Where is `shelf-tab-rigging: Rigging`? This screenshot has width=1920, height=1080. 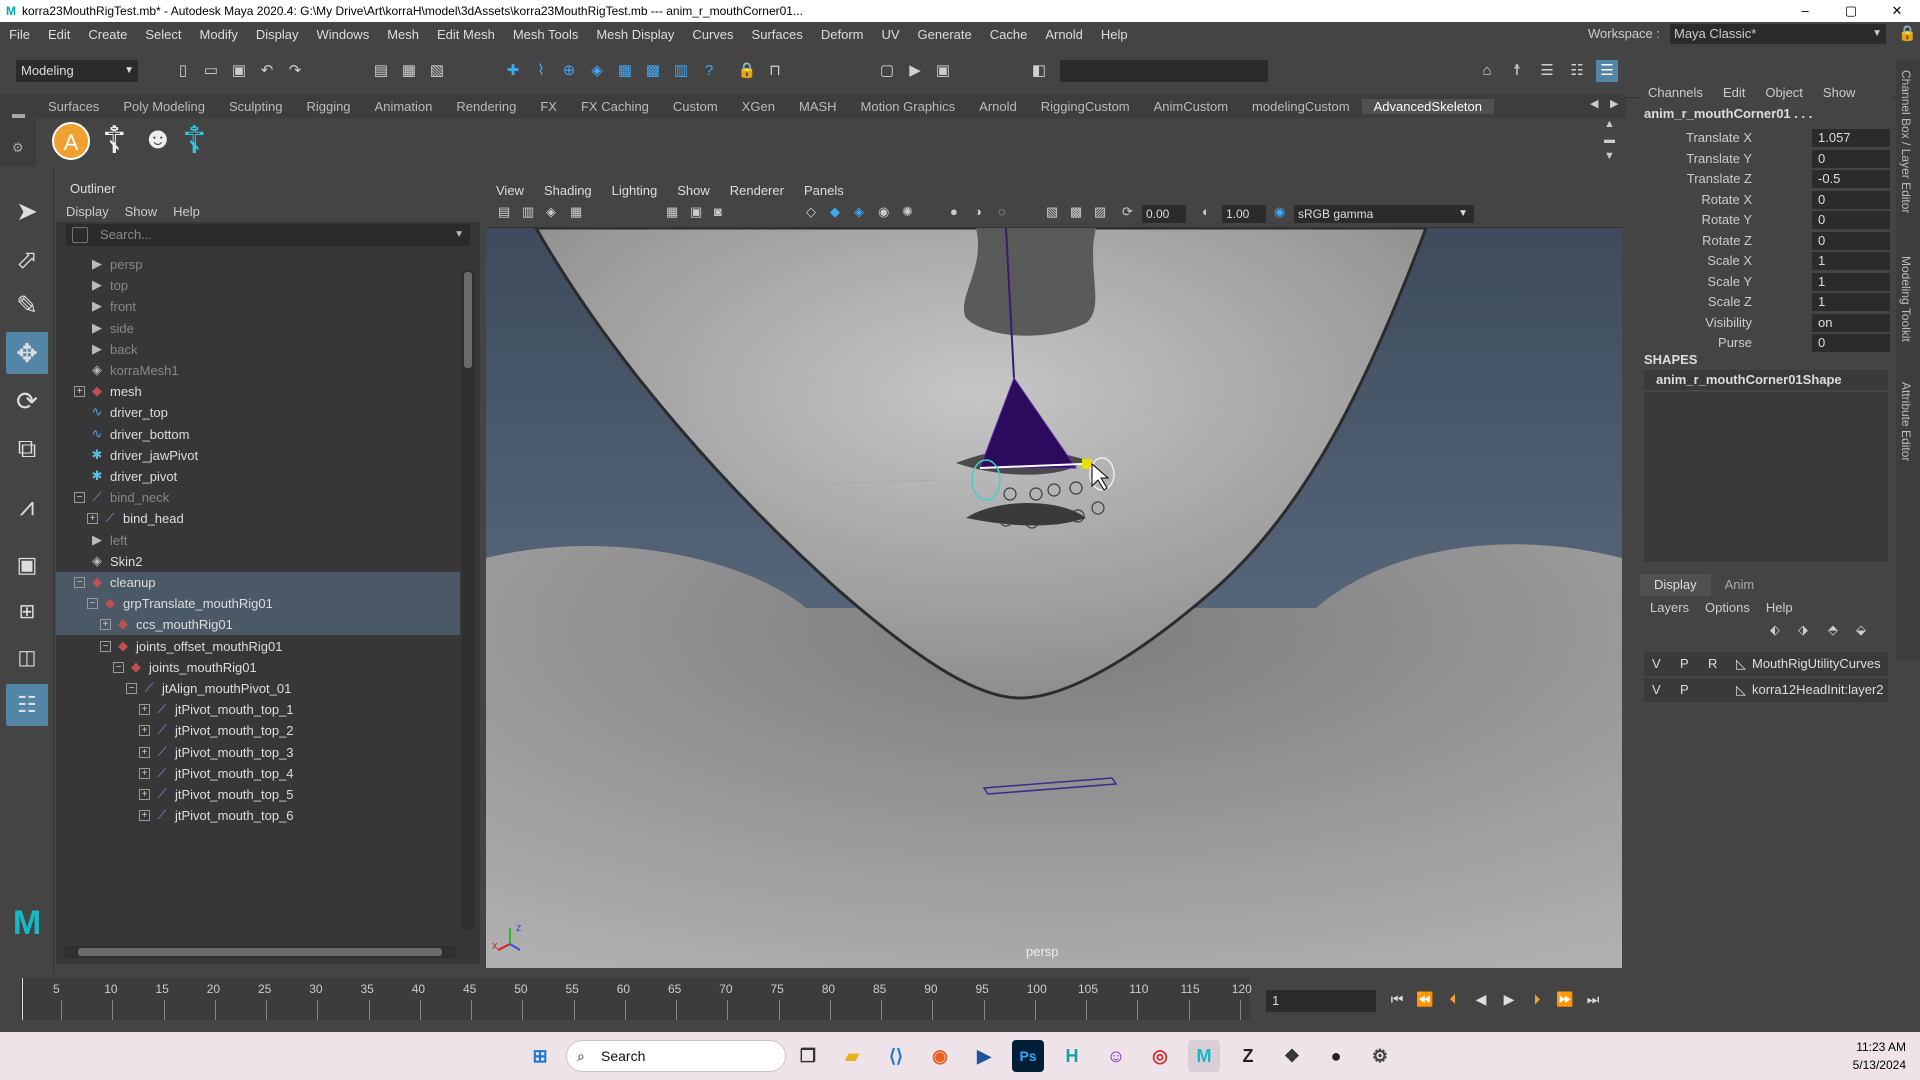 shelf-tab-rigging: Rigging is located at coordinates (328, 106).